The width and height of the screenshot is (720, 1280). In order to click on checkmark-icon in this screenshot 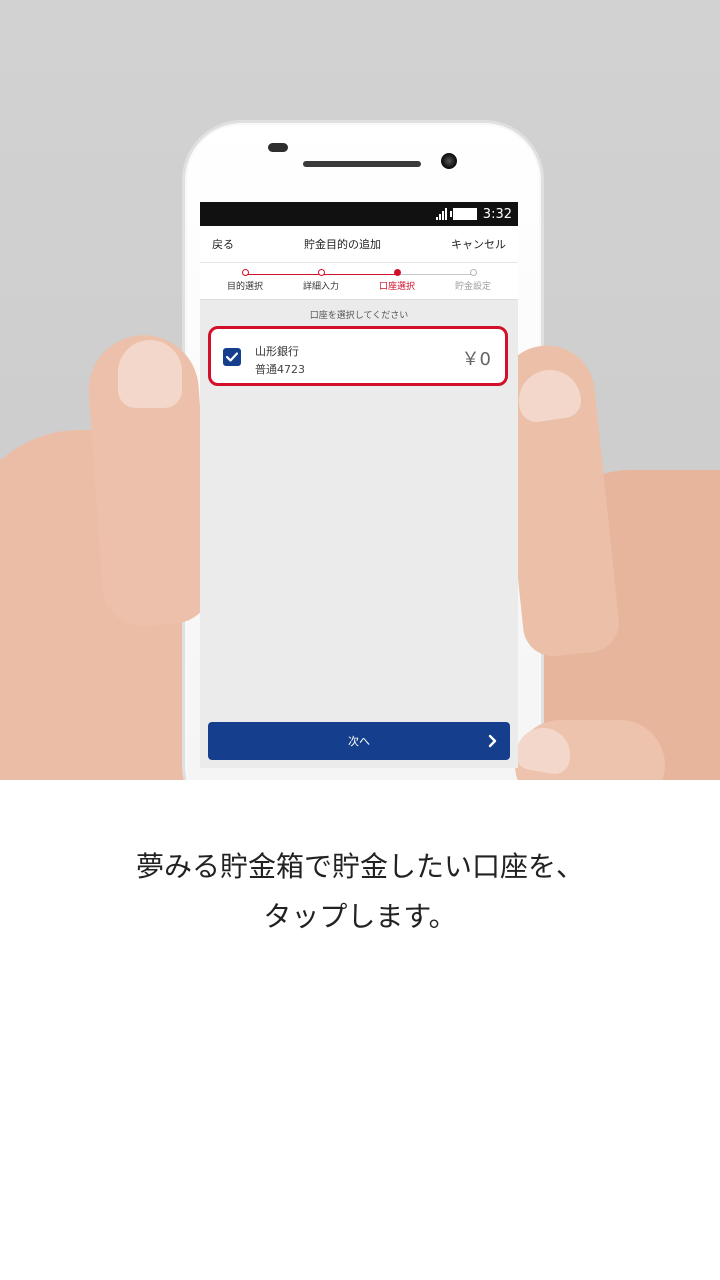, I will do `click(232, 357)`.